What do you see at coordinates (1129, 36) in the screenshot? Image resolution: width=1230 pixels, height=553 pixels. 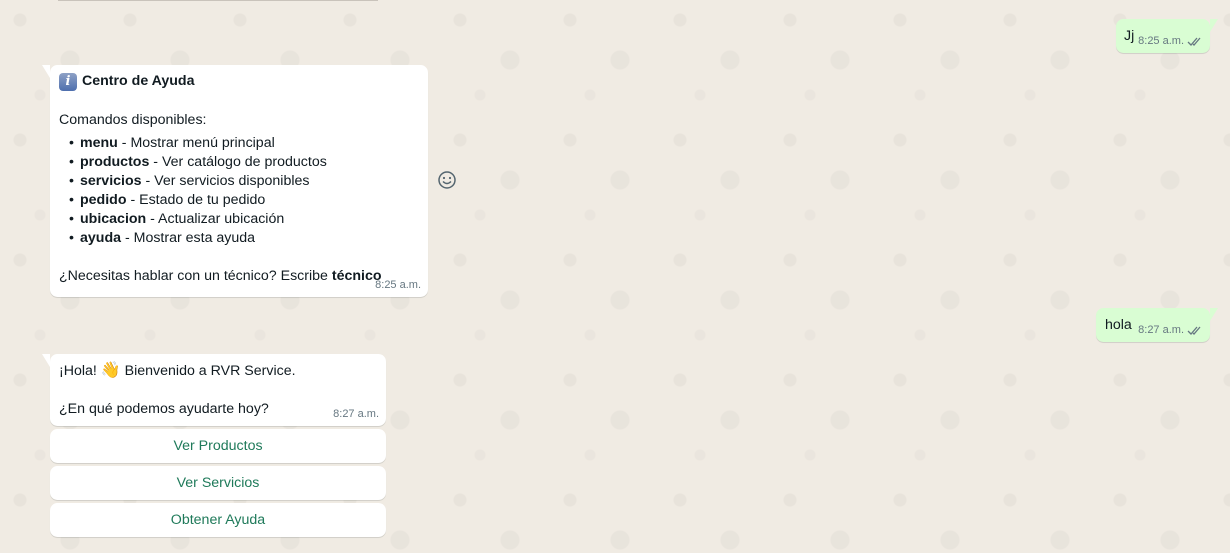 I see `message-text: Jj` at bounding box center [1129, 36].